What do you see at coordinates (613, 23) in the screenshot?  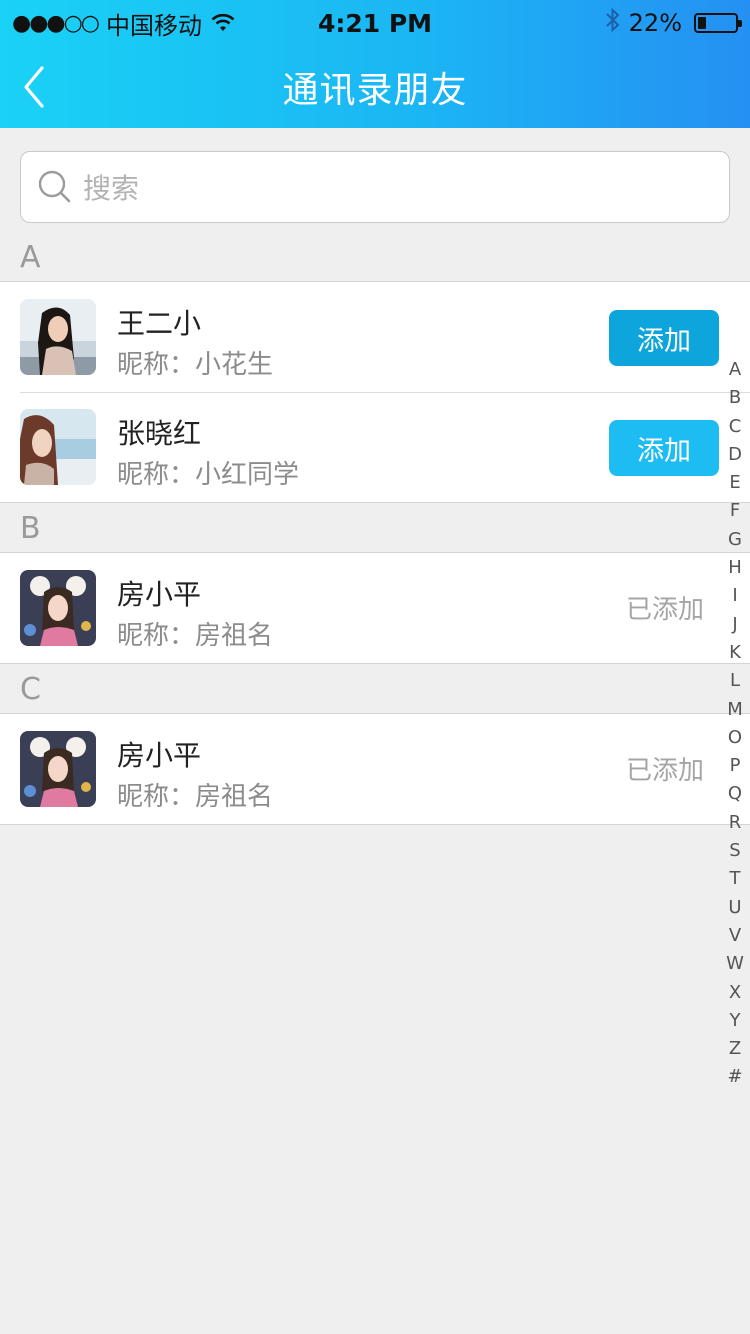 I see `bluetooth-icon` at bounding box center [613, 23].